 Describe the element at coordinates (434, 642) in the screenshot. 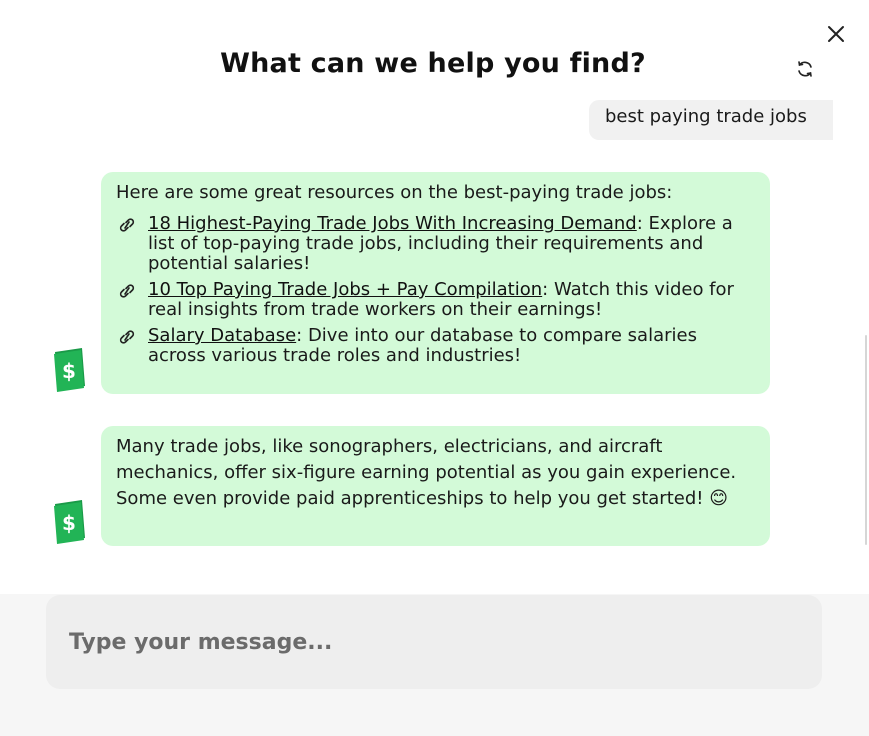

I see `message-input` at that location.